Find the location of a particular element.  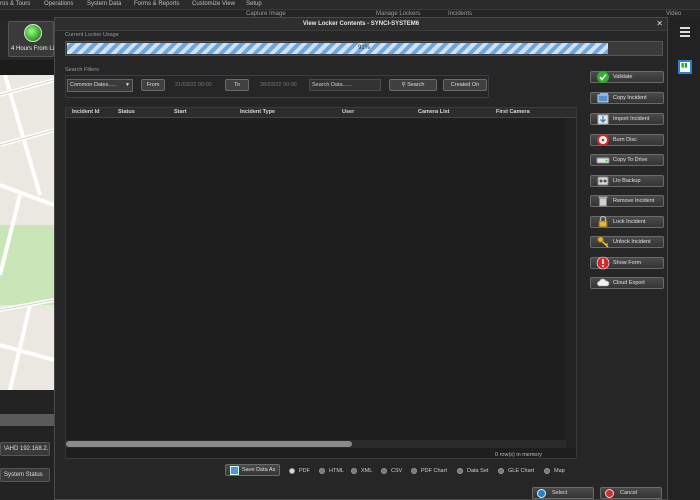

lto-backup-label: Lto Backup is located at coordinates (627, 181).